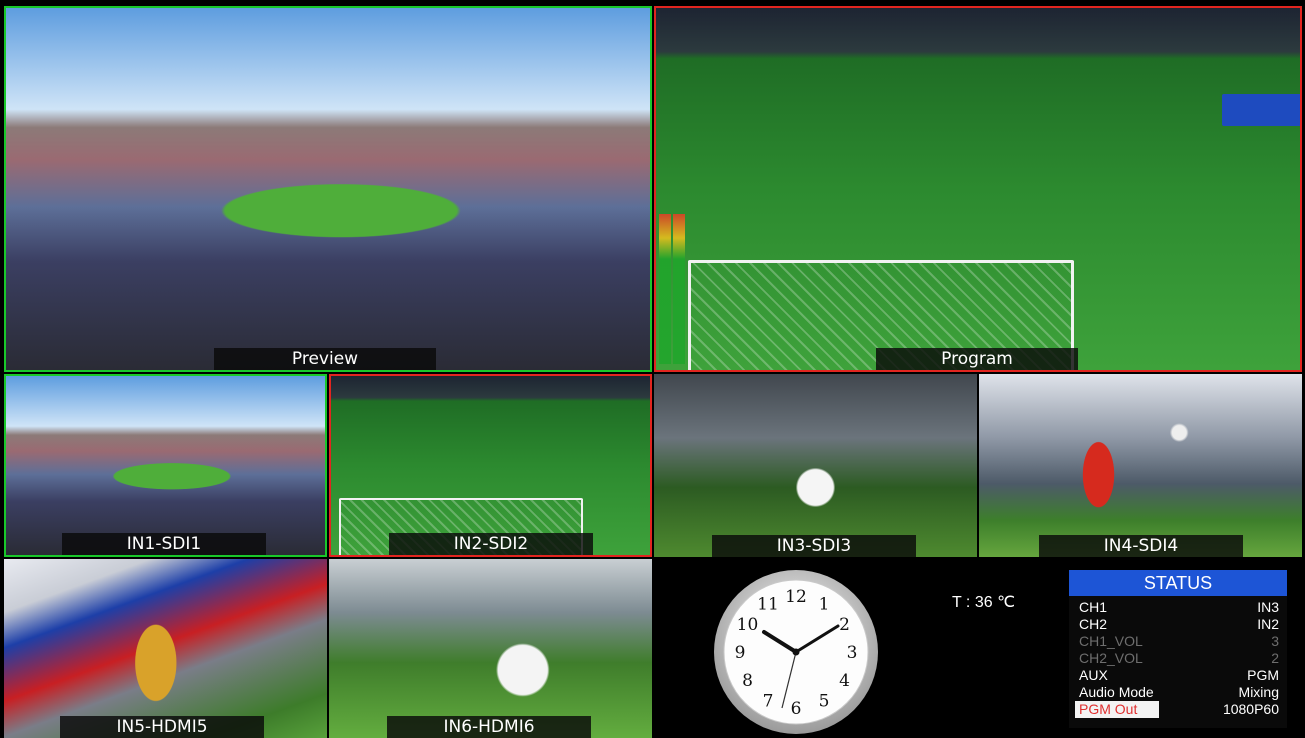  What do you see at coordinates (1178, 709) in the screenshot?
I see `status-row-pgm-out: PGM Out 1080P60` at bounding box center [1178, 709].